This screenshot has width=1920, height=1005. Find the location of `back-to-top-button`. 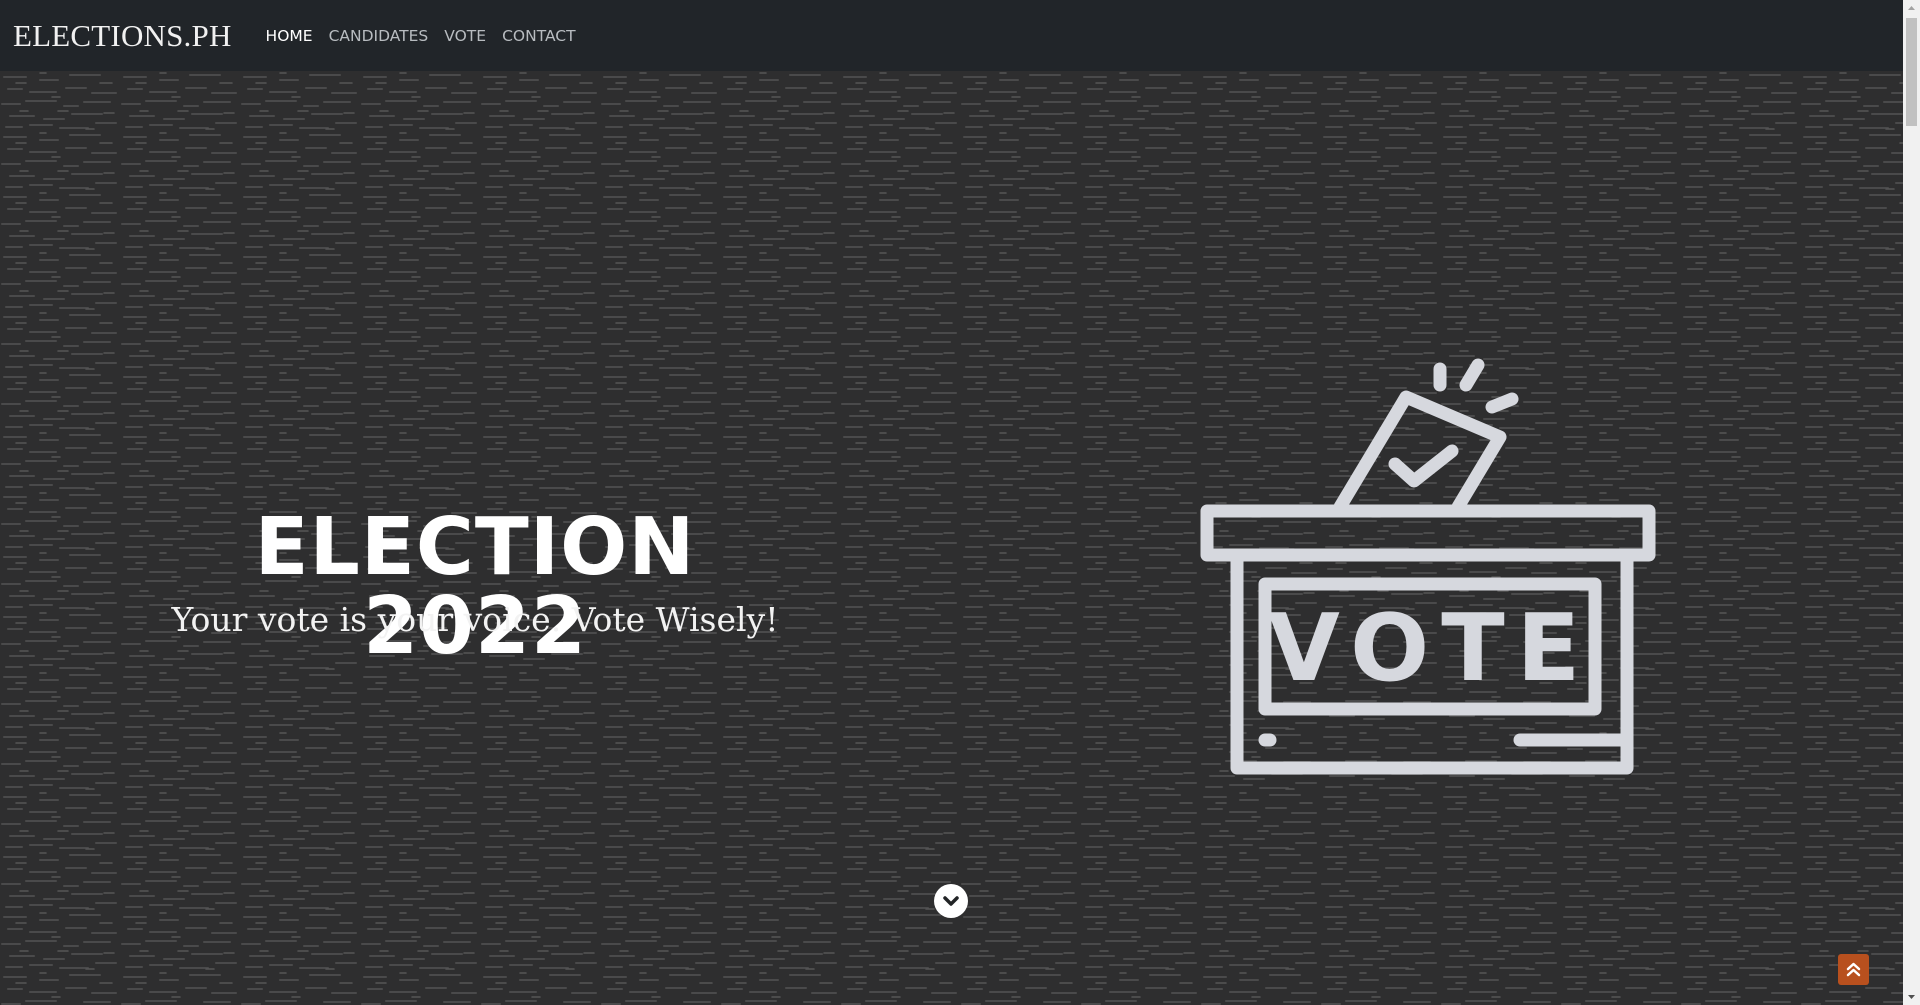

back-to-top-button is located at coordinates (1853, 969).